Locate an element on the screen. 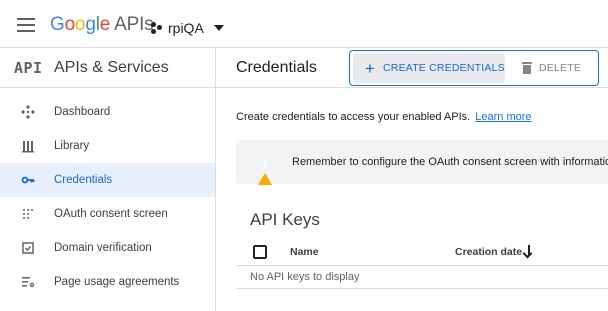 The width and height of the screenshot is (608, 311). sidebar-title: APIs & Services is located at coordinates (111, 67).